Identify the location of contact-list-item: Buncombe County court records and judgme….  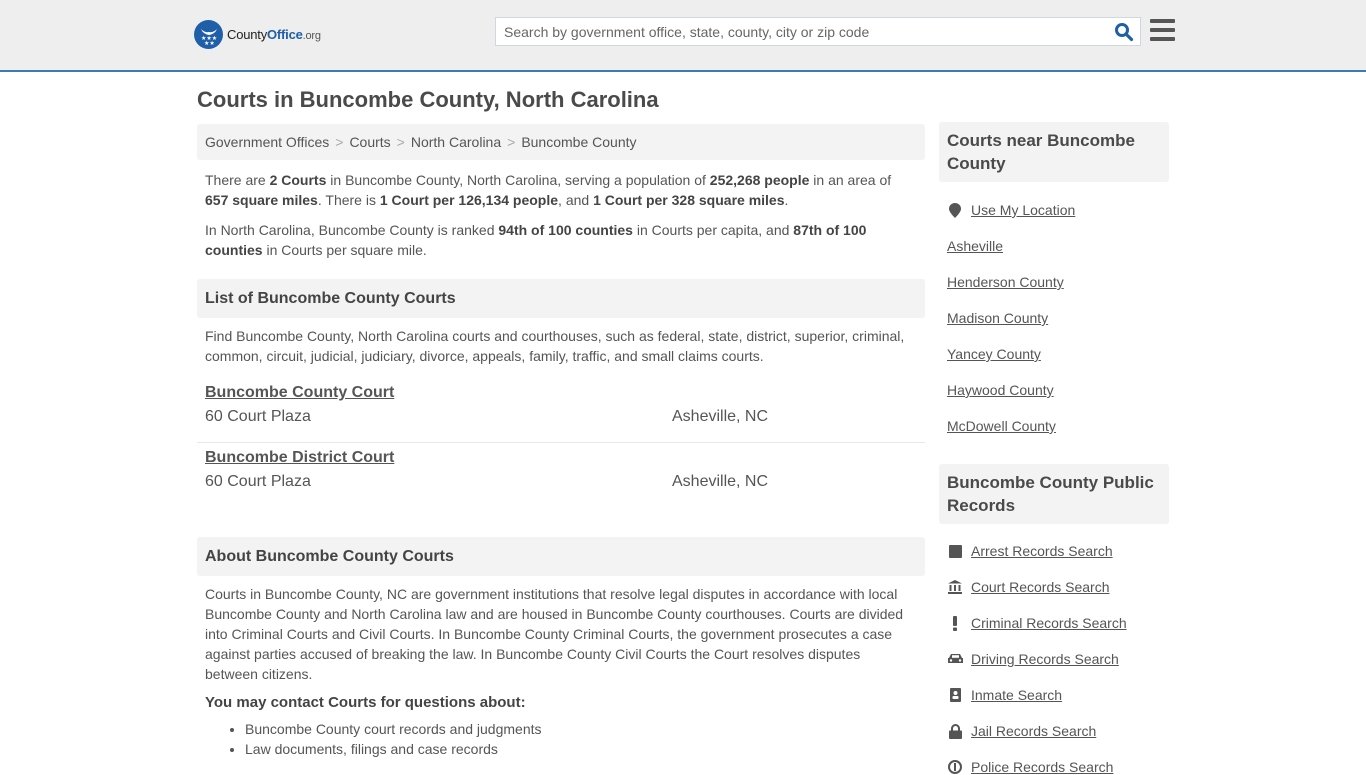
(585, 729).